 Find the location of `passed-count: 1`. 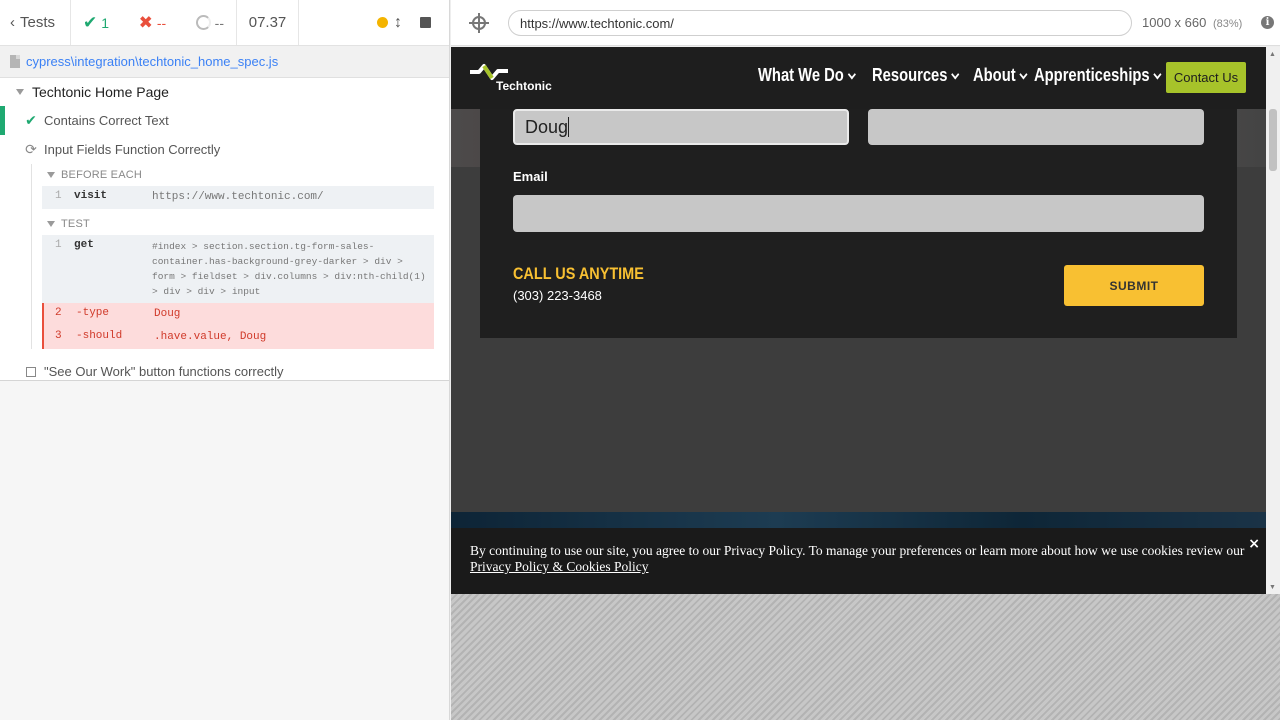

passed-count: 1 is located at coordinates (105, 22).